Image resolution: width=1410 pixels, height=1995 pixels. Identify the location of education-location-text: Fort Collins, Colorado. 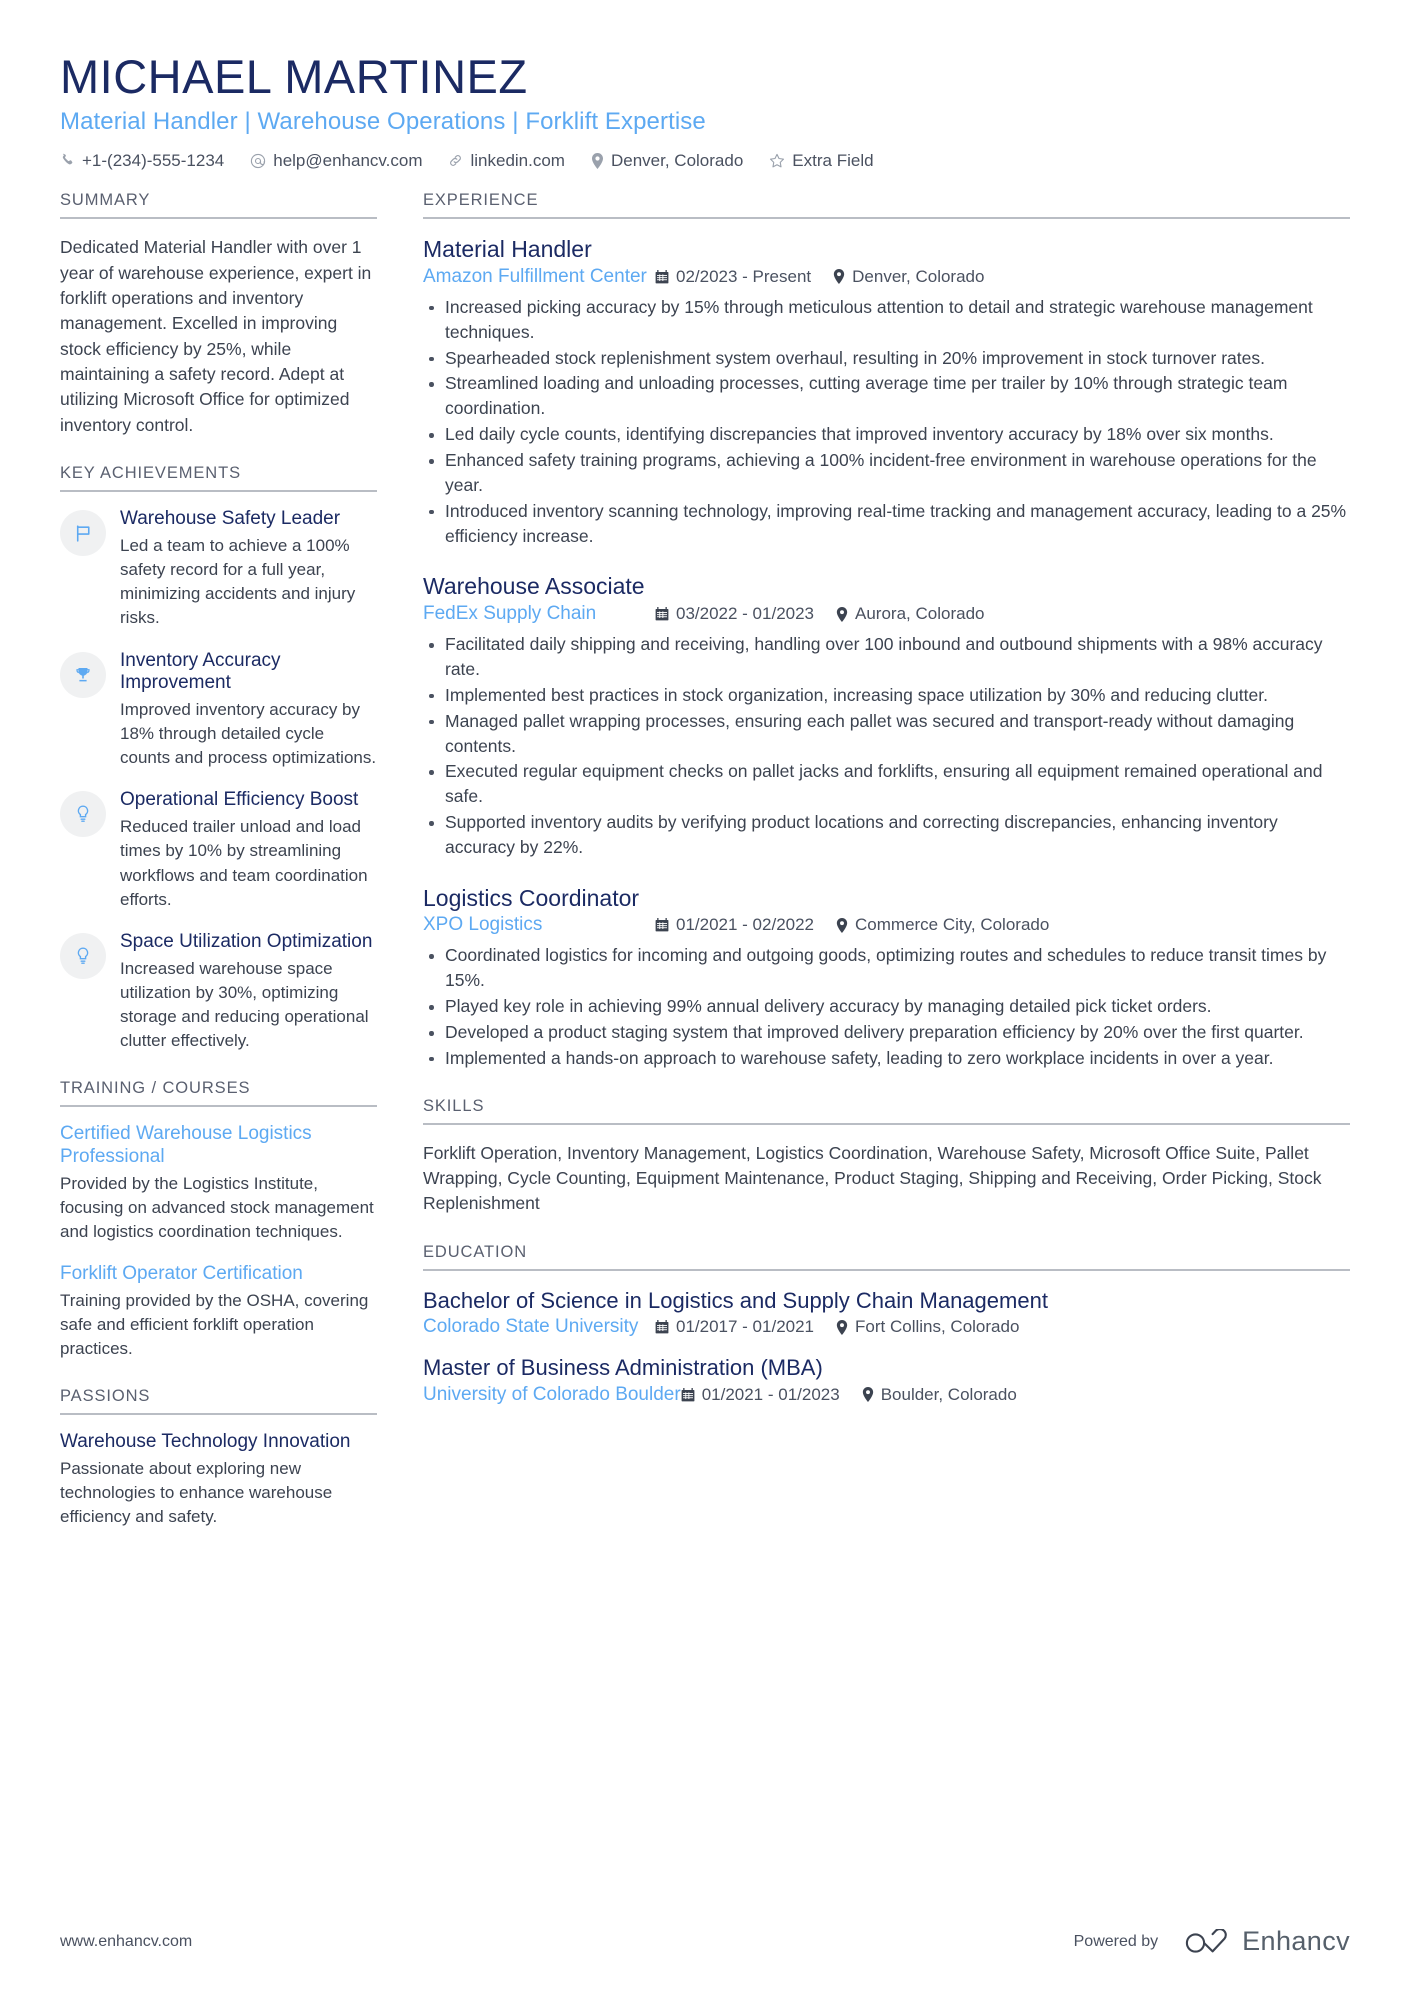
(937, 1327).